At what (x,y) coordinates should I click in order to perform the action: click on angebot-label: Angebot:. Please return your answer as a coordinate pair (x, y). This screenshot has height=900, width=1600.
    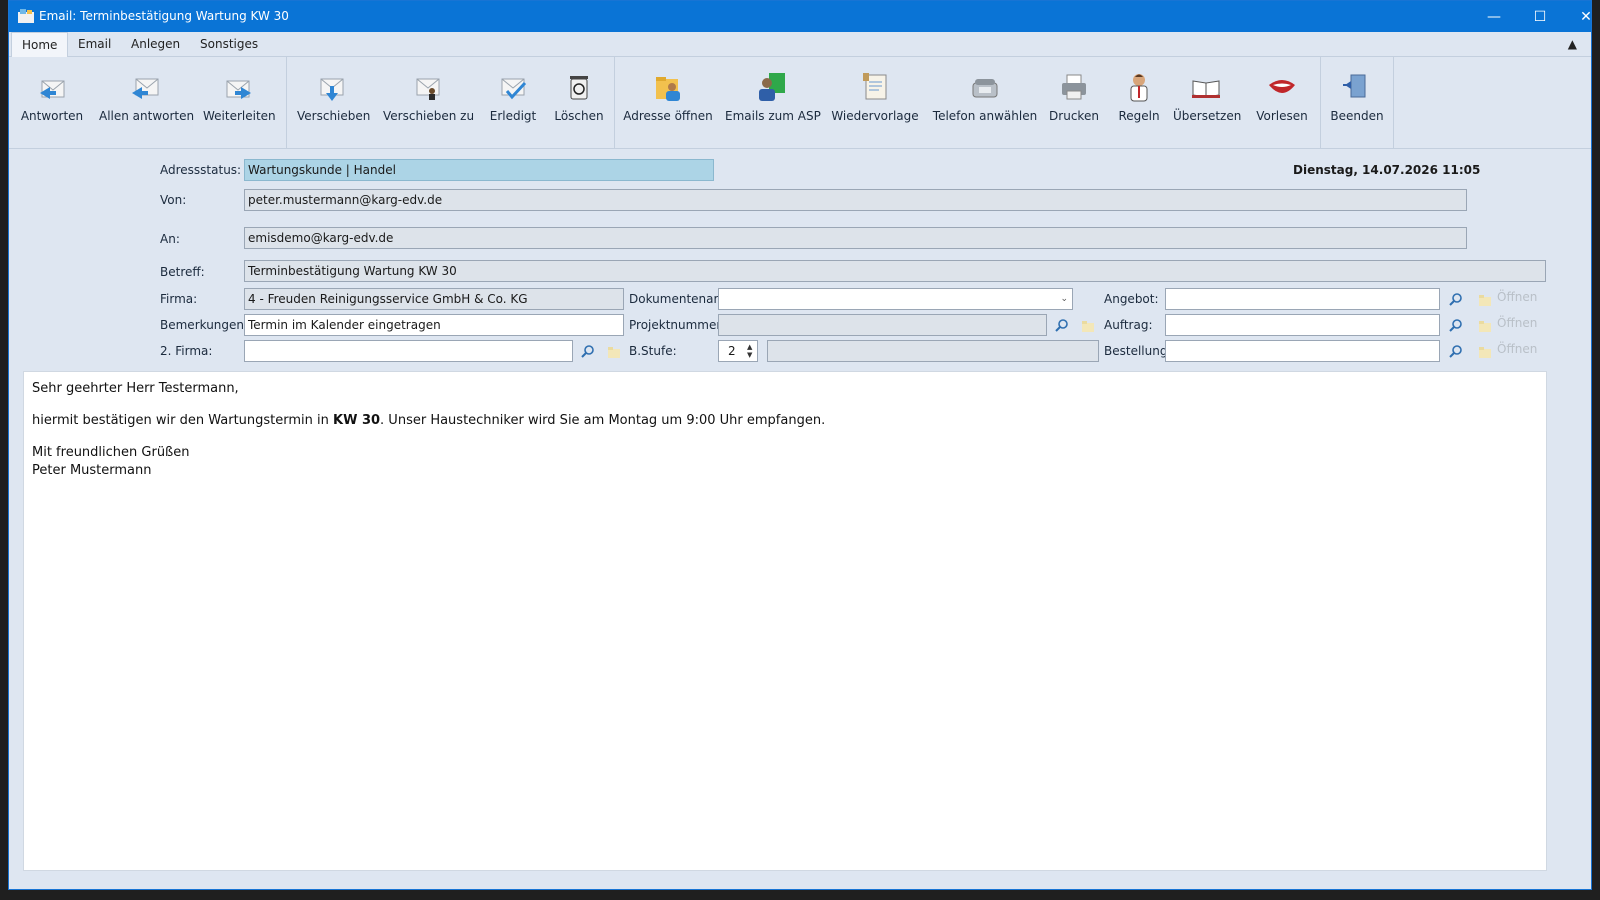
    Looking at the image, I should click on (1131, 299).